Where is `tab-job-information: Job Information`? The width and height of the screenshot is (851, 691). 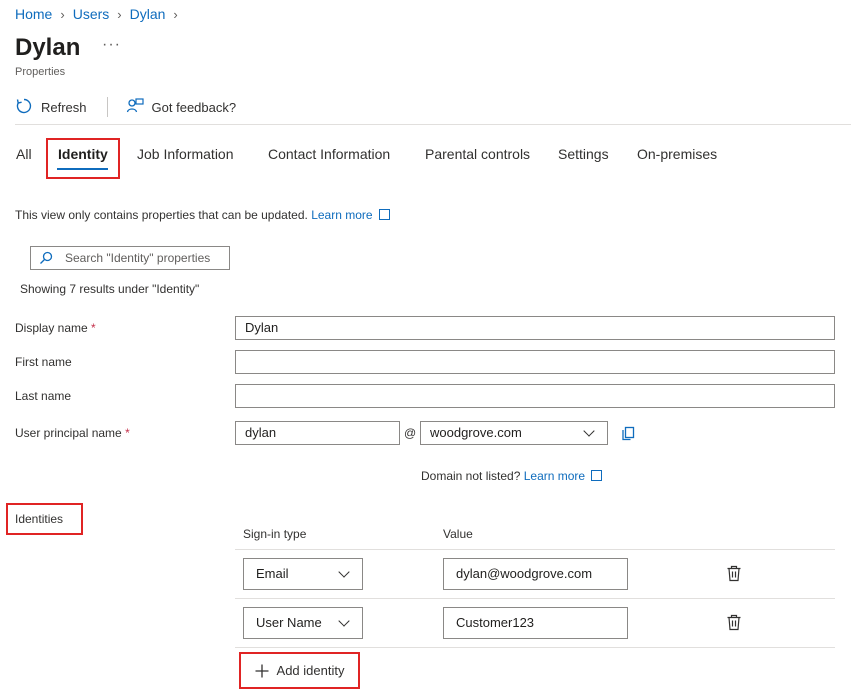 tab-job-information: Job Information is located at coordinates (185, 154).